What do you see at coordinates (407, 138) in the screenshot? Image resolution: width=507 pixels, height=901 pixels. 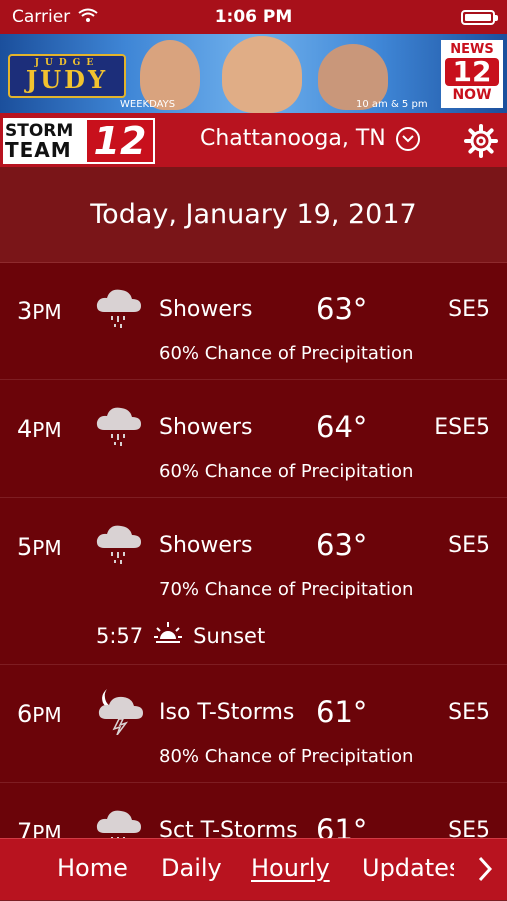 I see `chevron-down-icon` at bounding box center [407, 138].